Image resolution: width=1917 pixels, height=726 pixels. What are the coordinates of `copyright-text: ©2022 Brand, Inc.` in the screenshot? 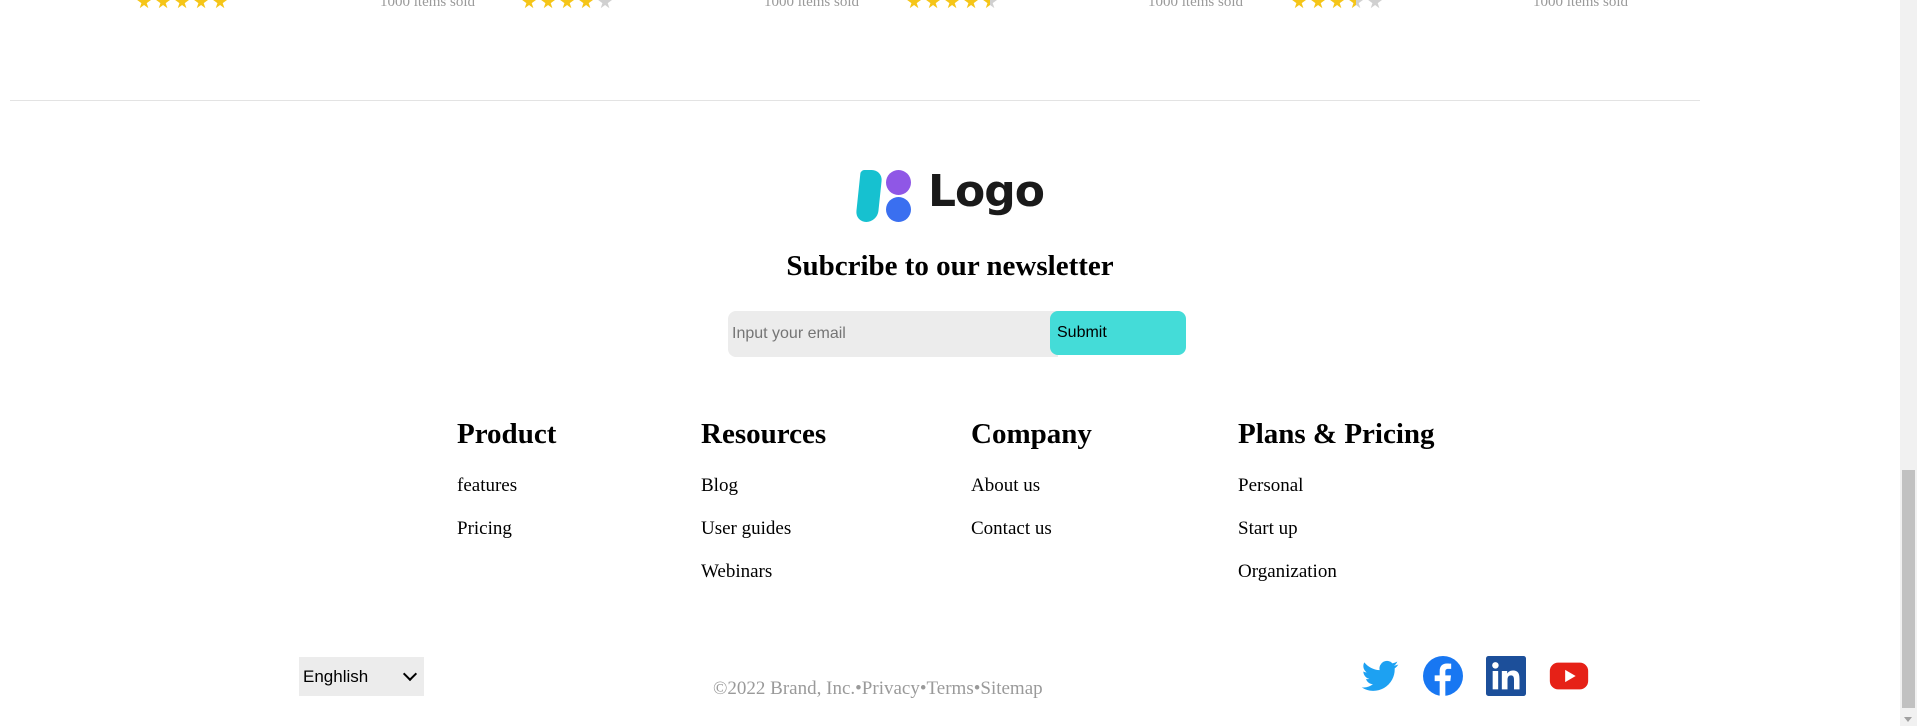 It's located at (784, 688).